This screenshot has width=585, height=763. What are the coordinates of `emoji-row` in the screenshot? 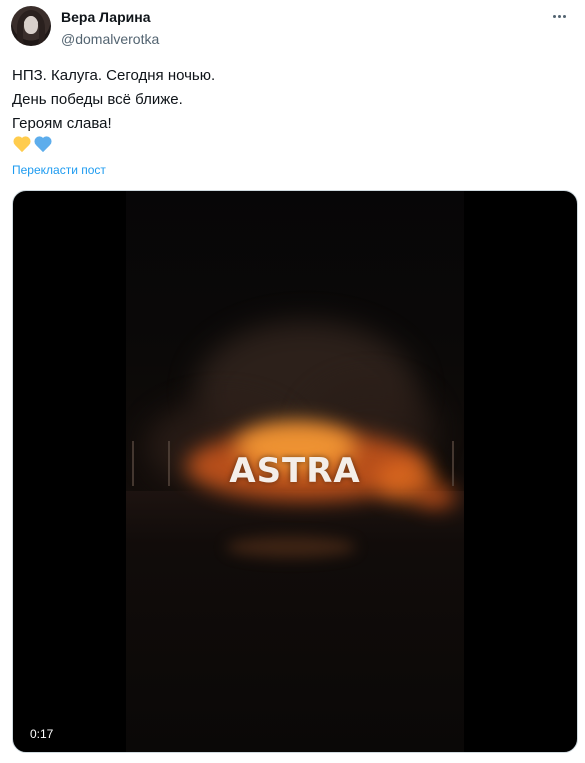 It's located at (32, 145).